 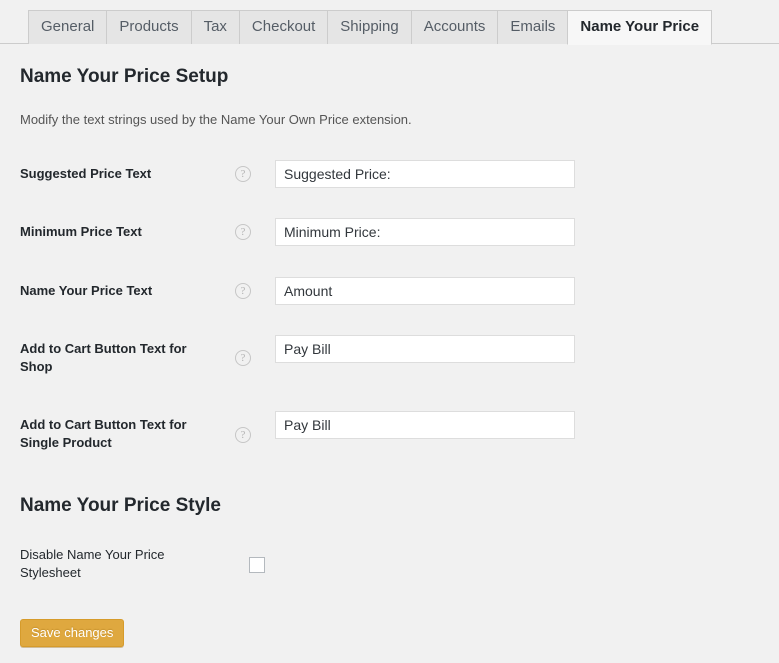 I want to click on field-label-text: Minimum Price Text, so click(x=81, y=232).